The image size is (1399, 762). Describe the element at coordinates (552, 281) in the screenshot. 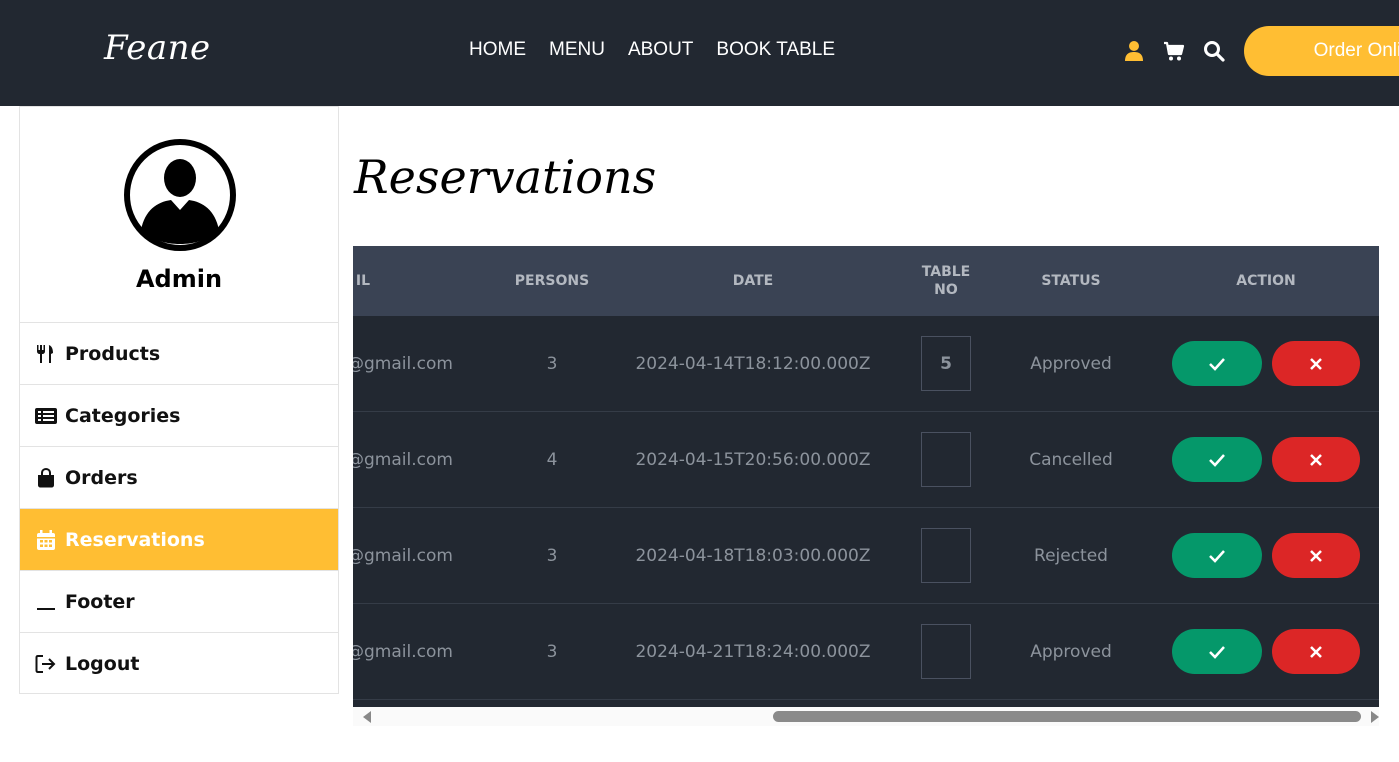

I see `column-header-persons: PERSONS` at that location.